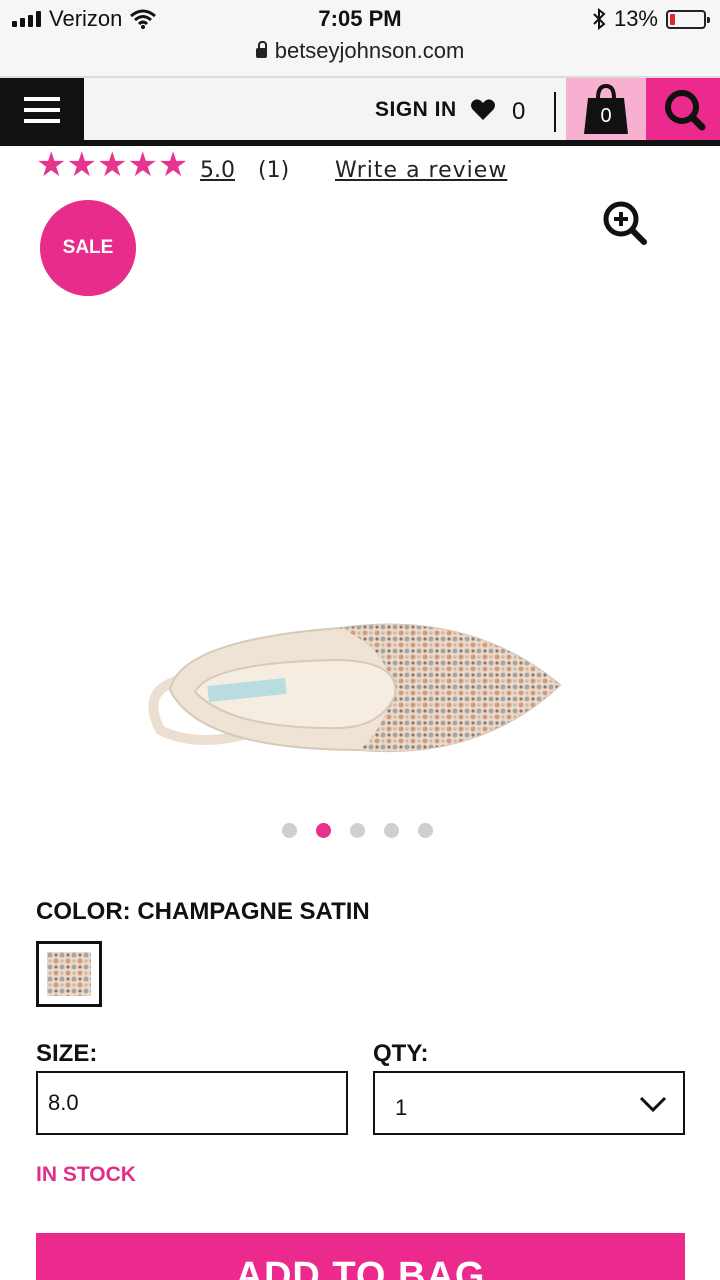 This screenshot has width=720, height=1280. I want to click on color-swatch, so click(69, 974).